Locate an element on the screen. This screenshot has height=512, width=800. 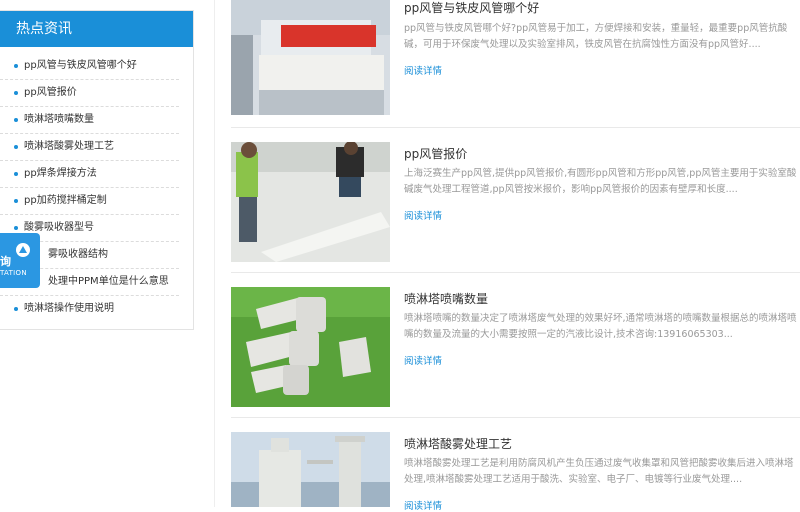
sidebar-item-label: 雾吸收器结构 is located at coordinates (78, 254).